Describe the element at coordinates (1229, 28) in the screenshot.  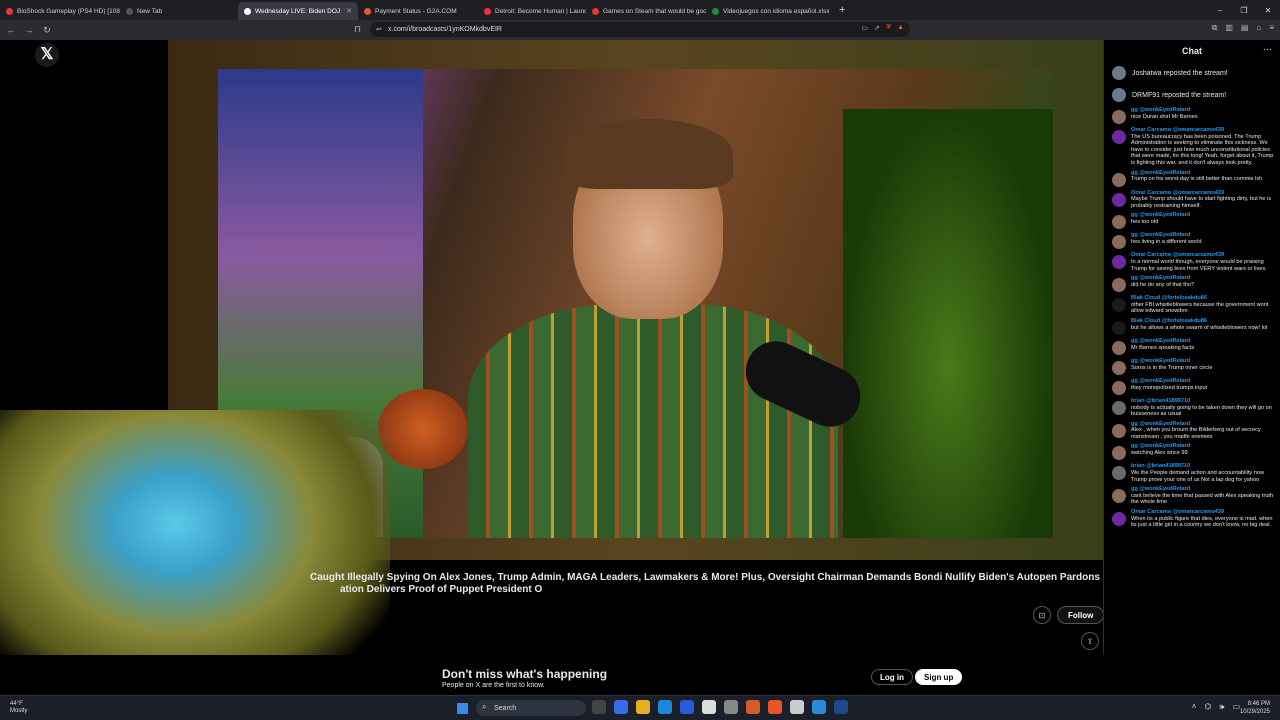
I see `sidebar-icon: ▥` at that location.